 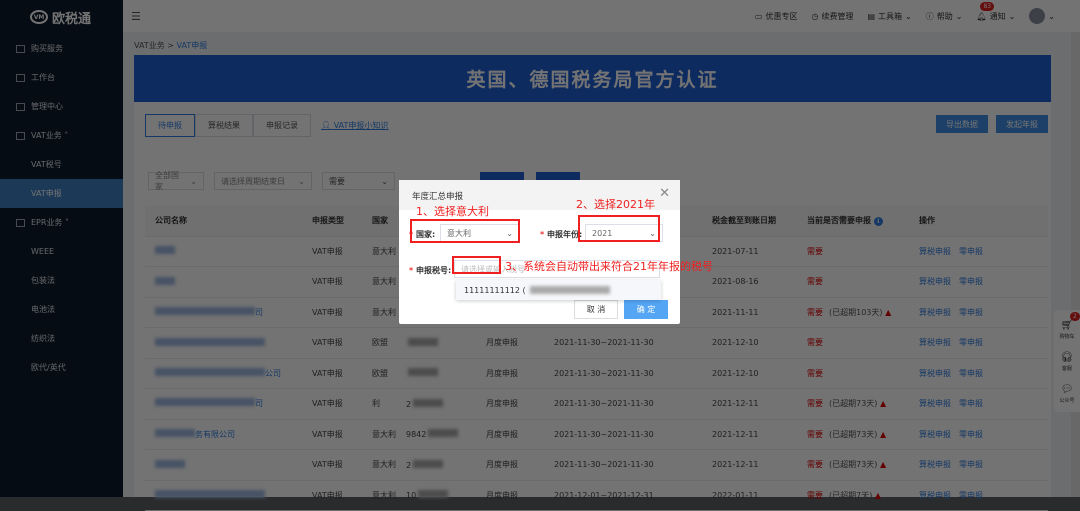 I want to click on country-filter: 全部国家 ⌄, so click(x=176, y=181).